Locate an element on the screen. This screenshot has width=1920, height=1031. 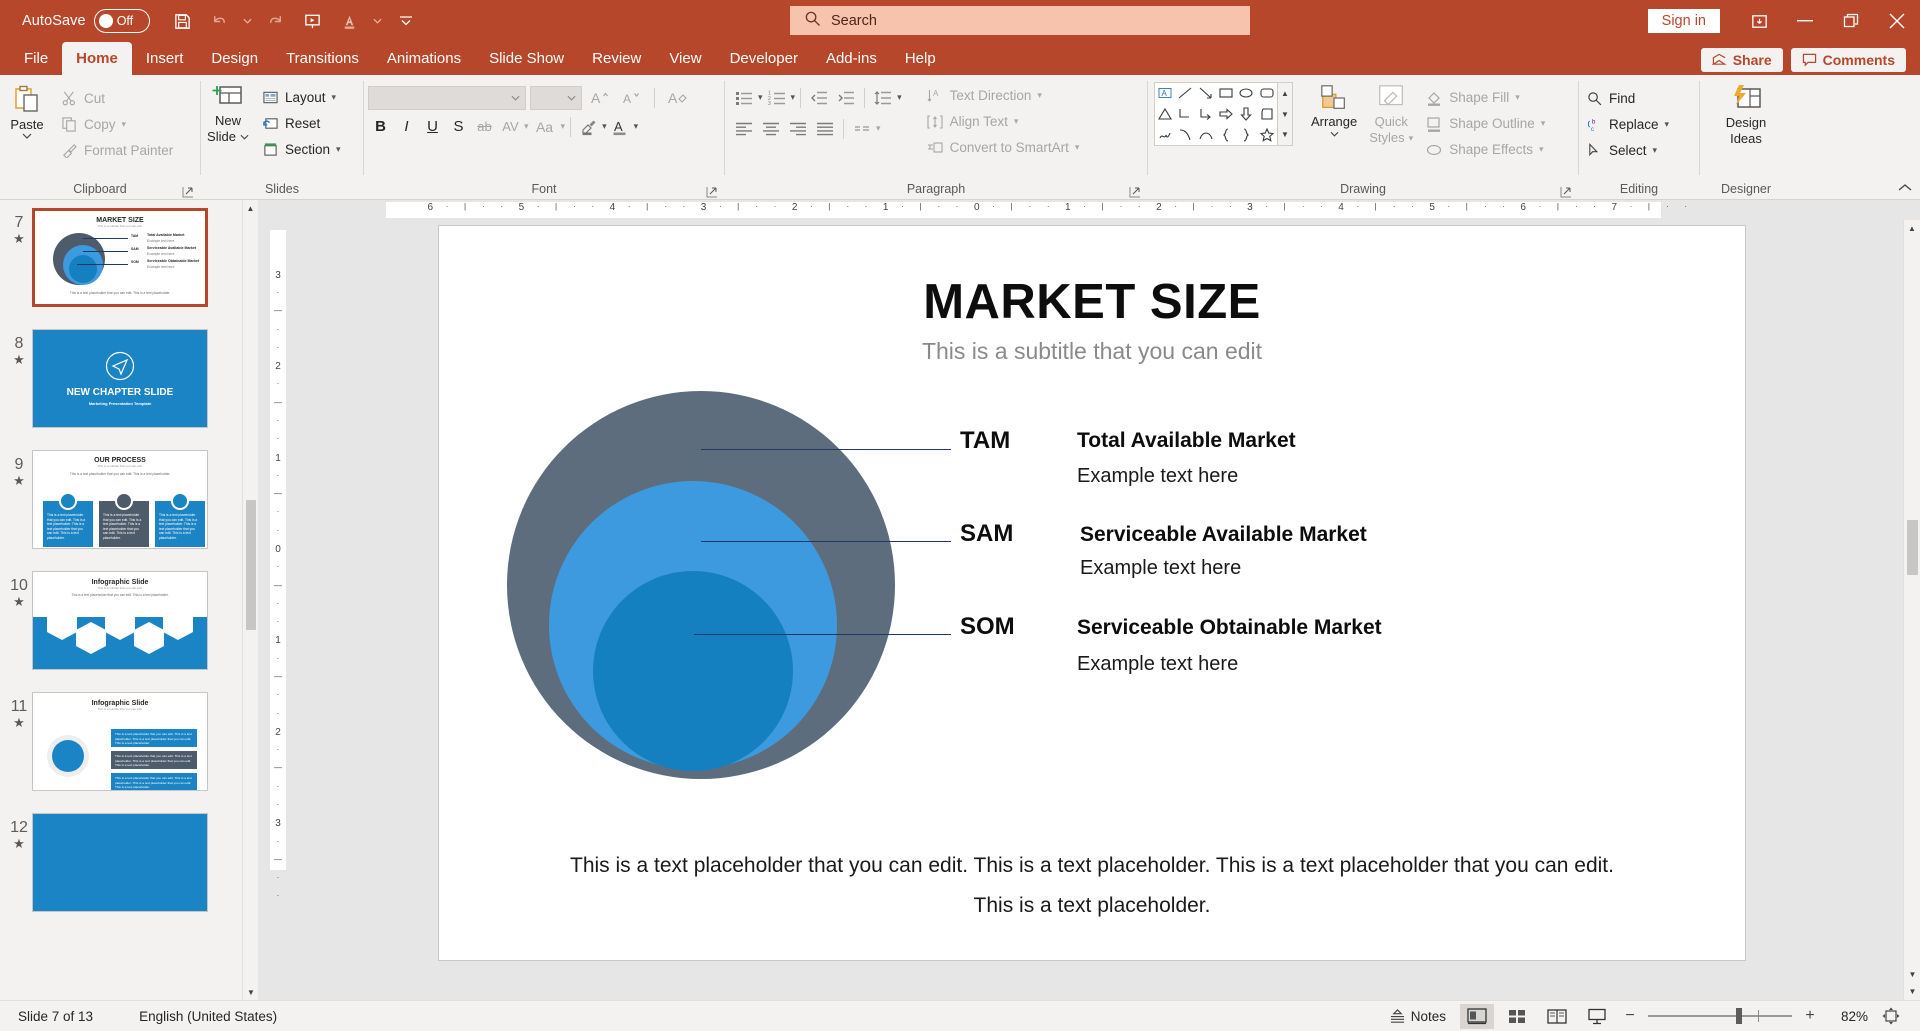
align-text-chevron-down-icon: ▾ is located at coordinates (1016, 121).